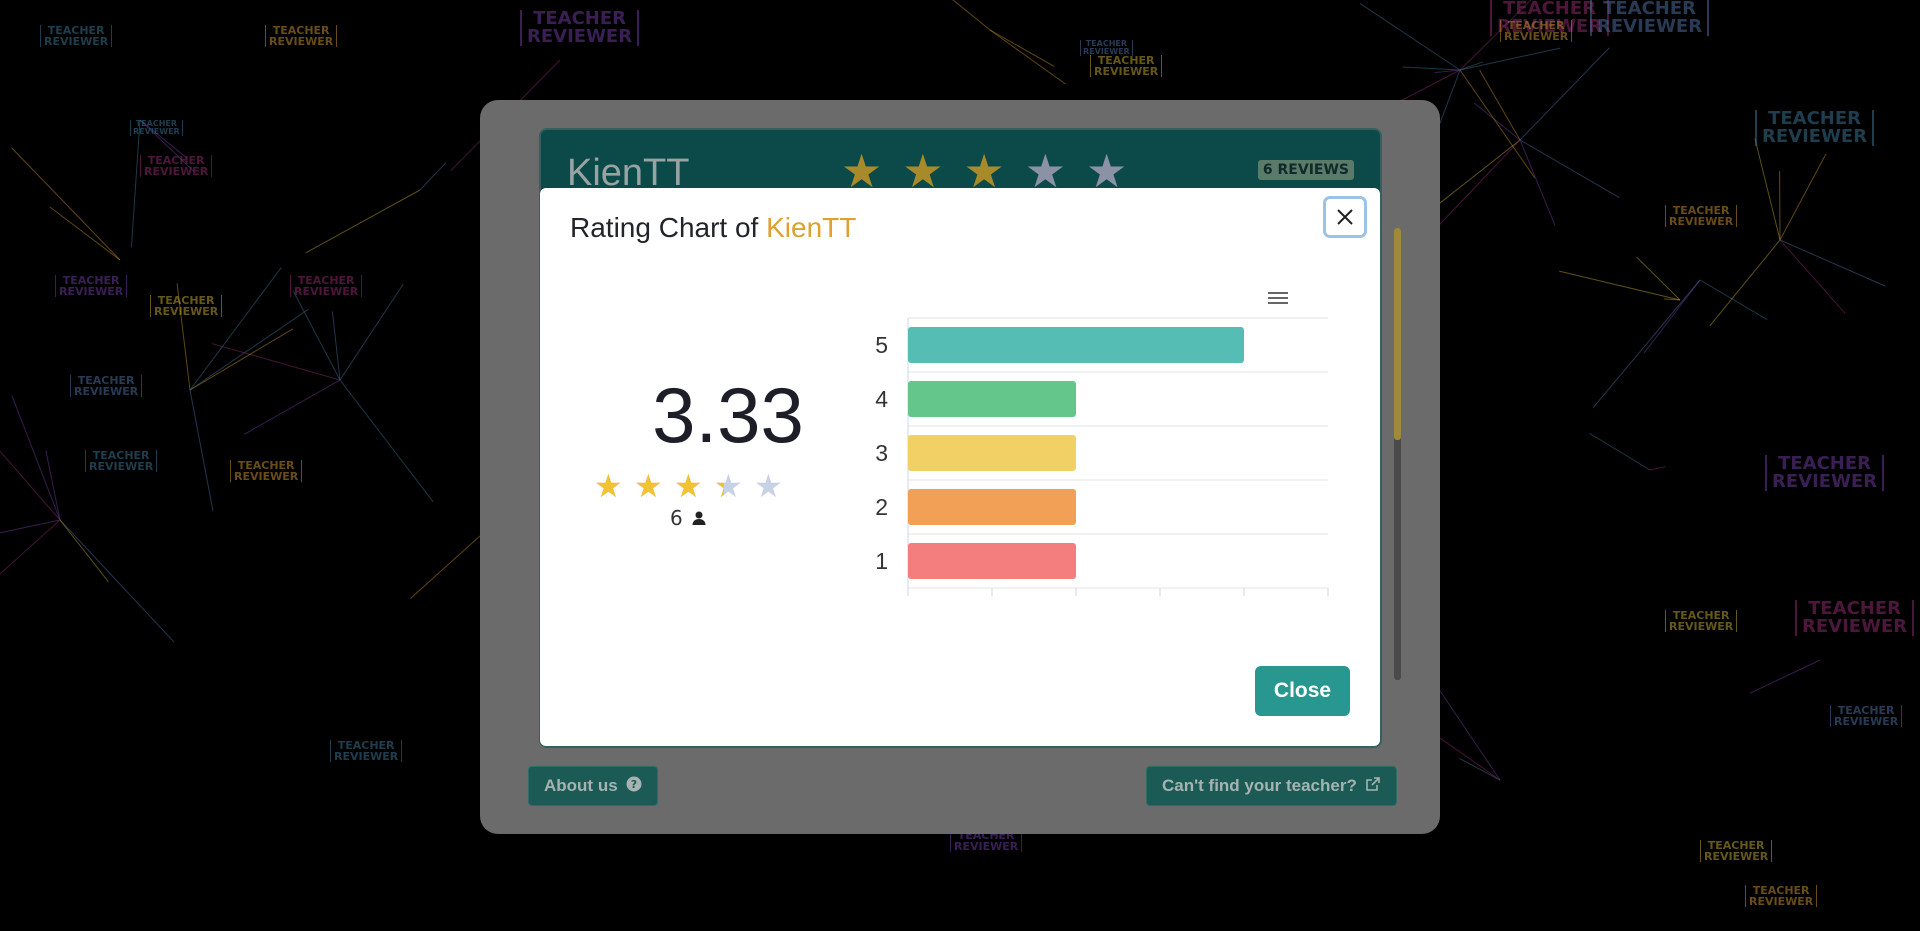 The width and height of the screenshot is (1920, 931). I want to click on modal-close-button: Close, so click(1302, 691).